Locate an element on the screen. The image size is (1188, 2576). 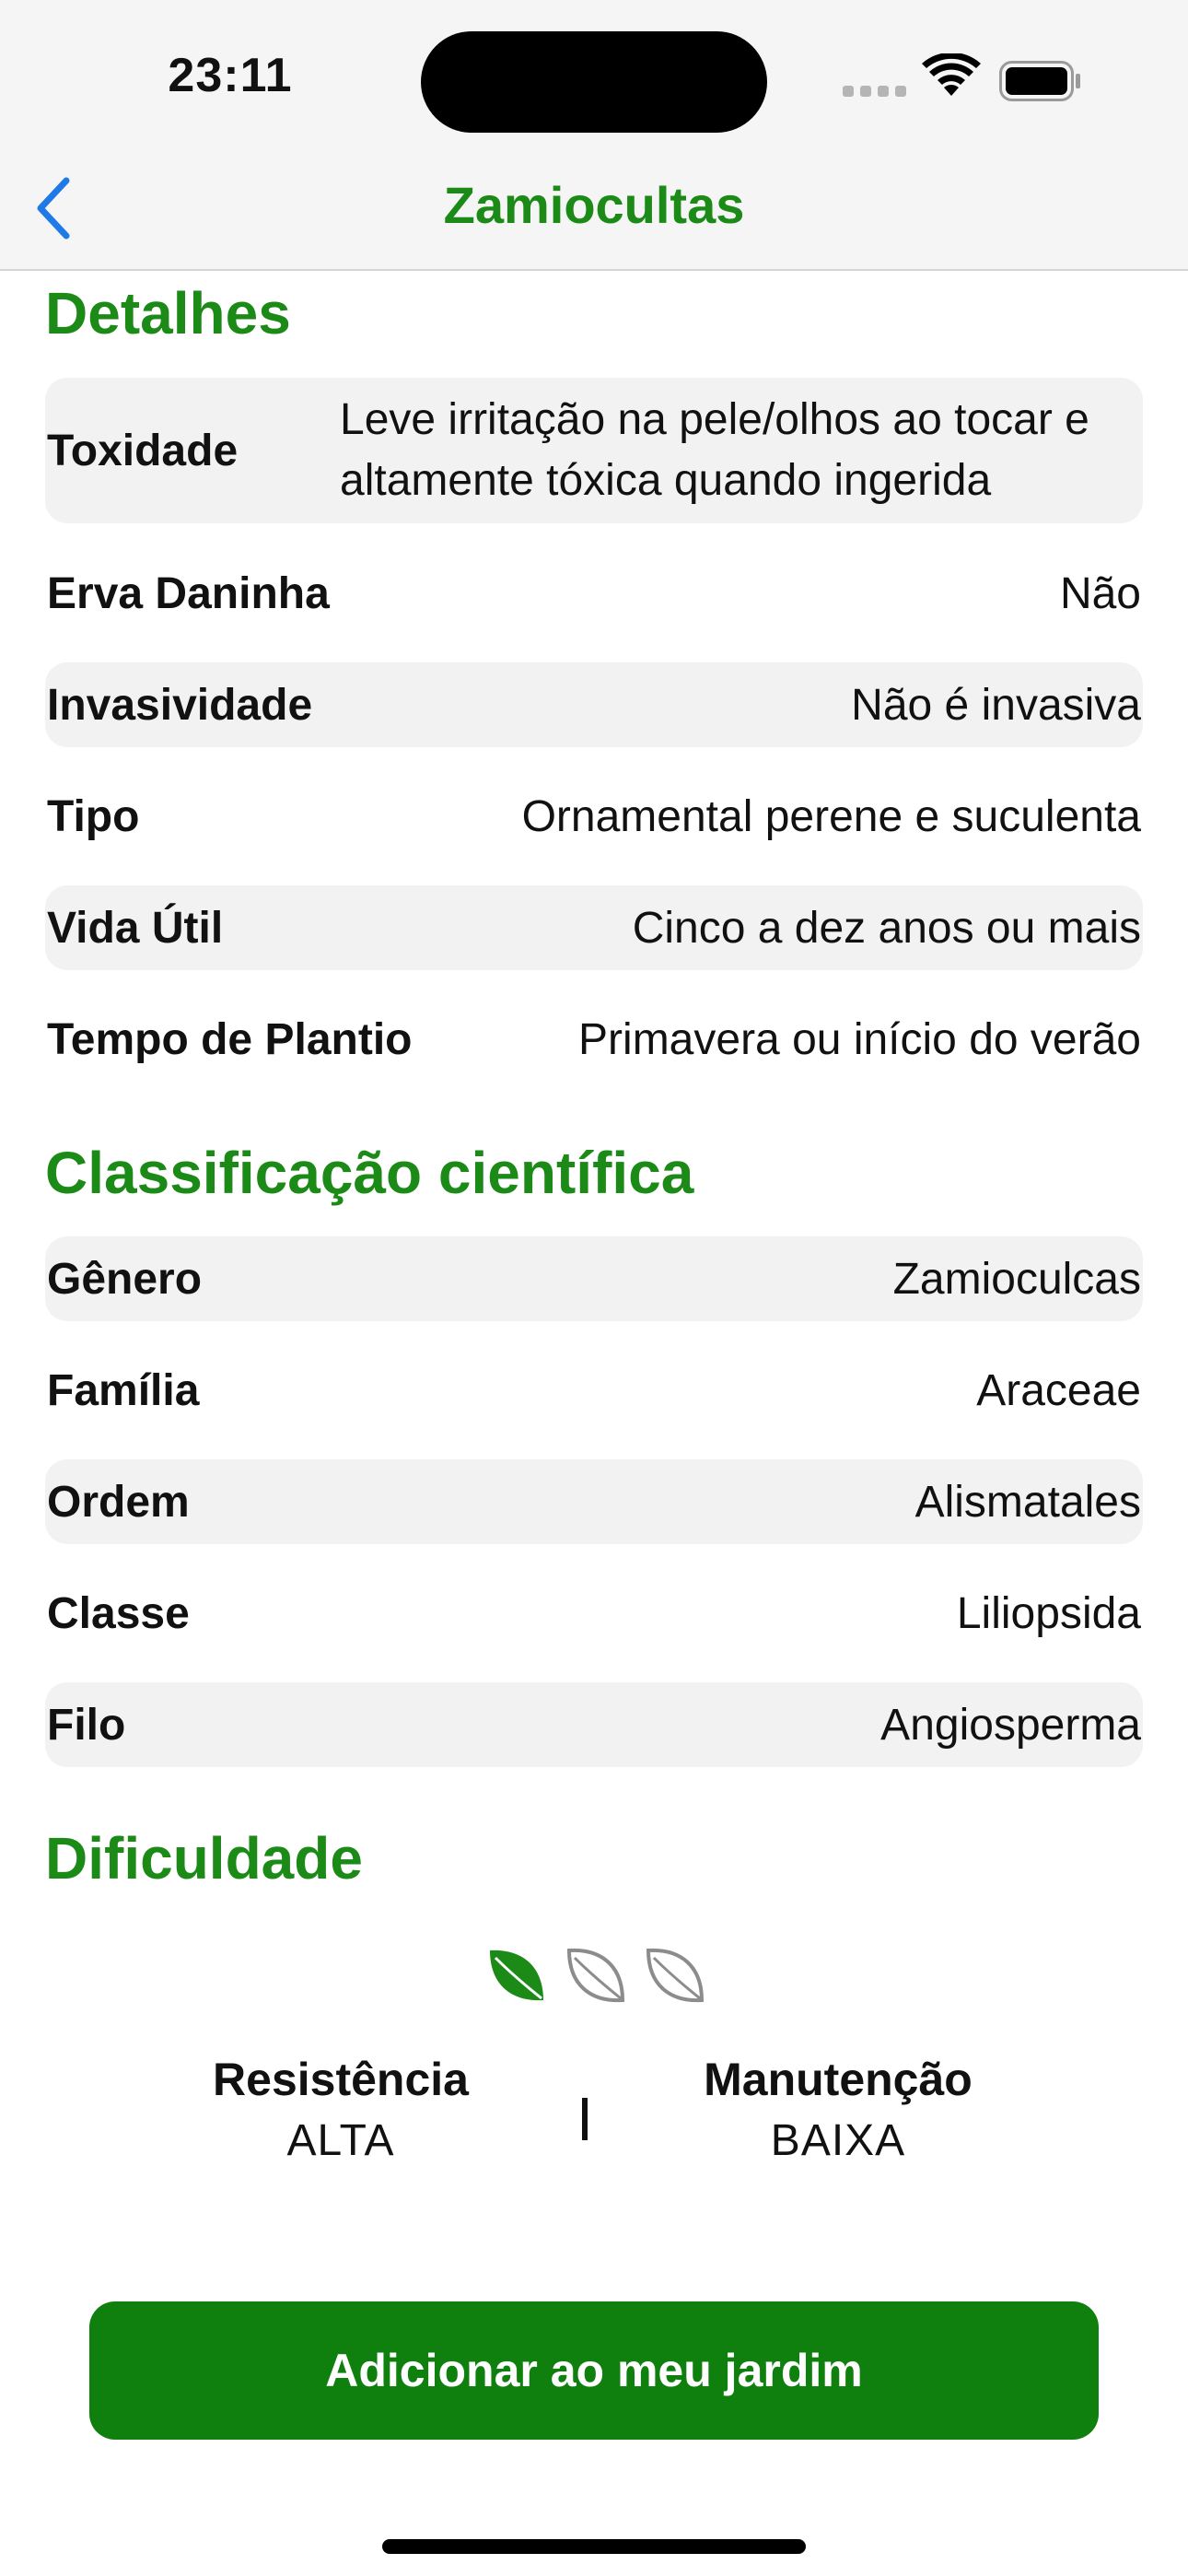
row-label: Vida Útil is located at coordinates (135, 928).